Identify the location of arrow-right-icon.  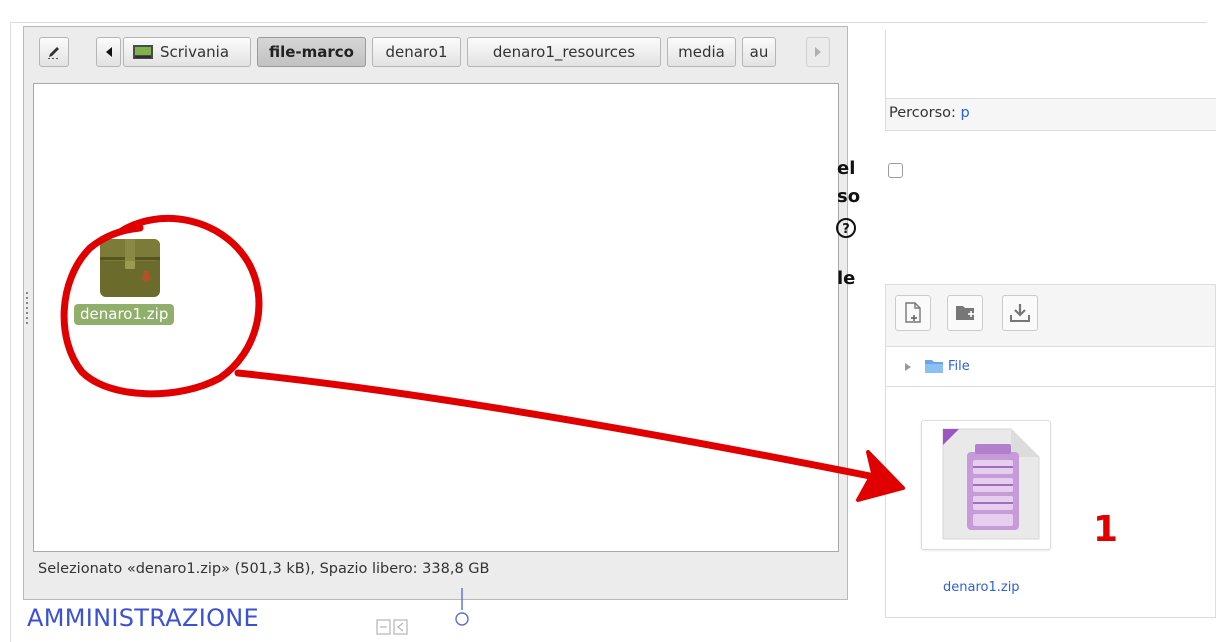
(818, 52).